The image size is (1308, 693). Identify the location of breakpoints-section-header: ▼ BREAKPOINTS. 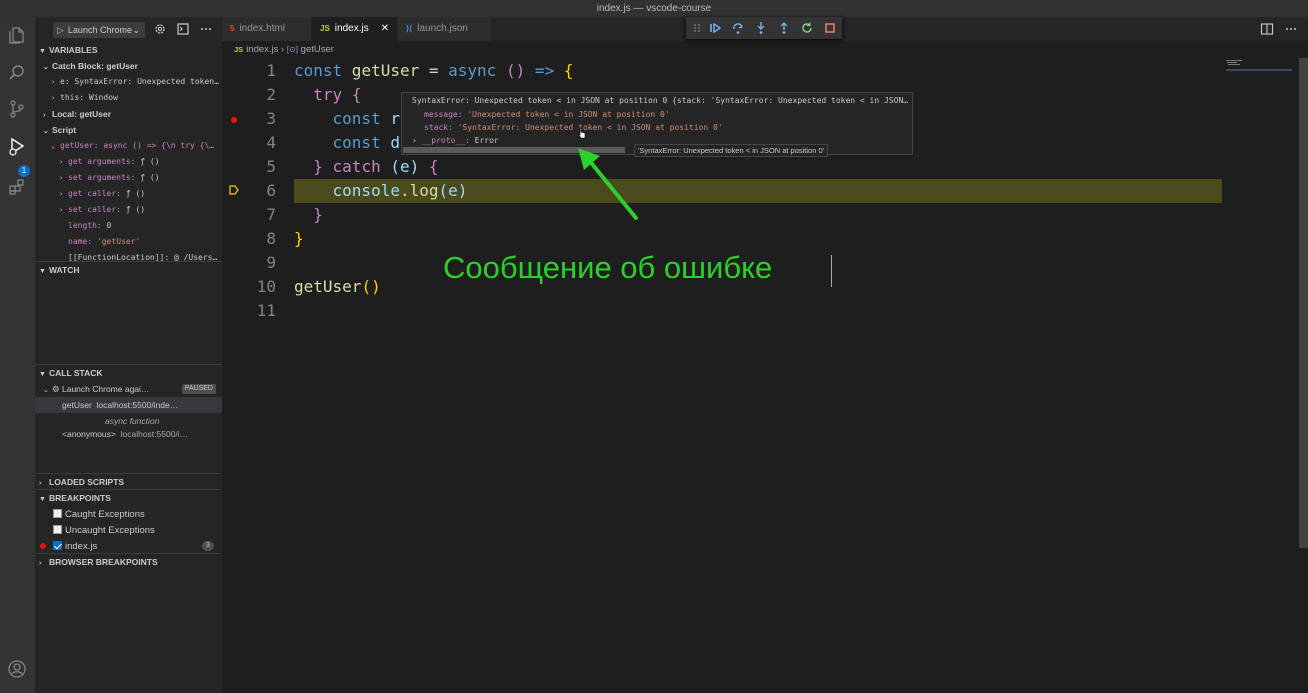
(128, 498).